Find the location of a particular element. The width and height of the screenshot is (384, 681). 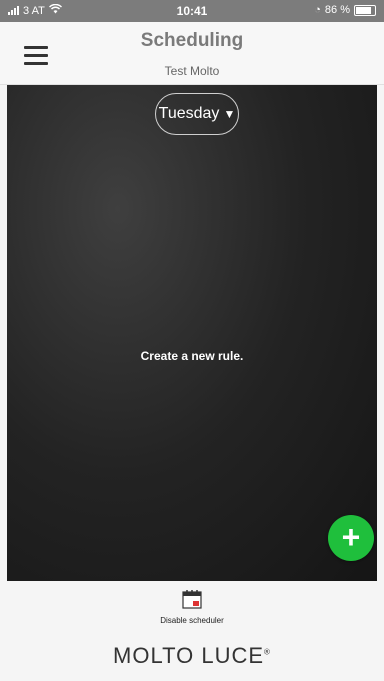

calendar-icon is located at coordinates (192, 599).